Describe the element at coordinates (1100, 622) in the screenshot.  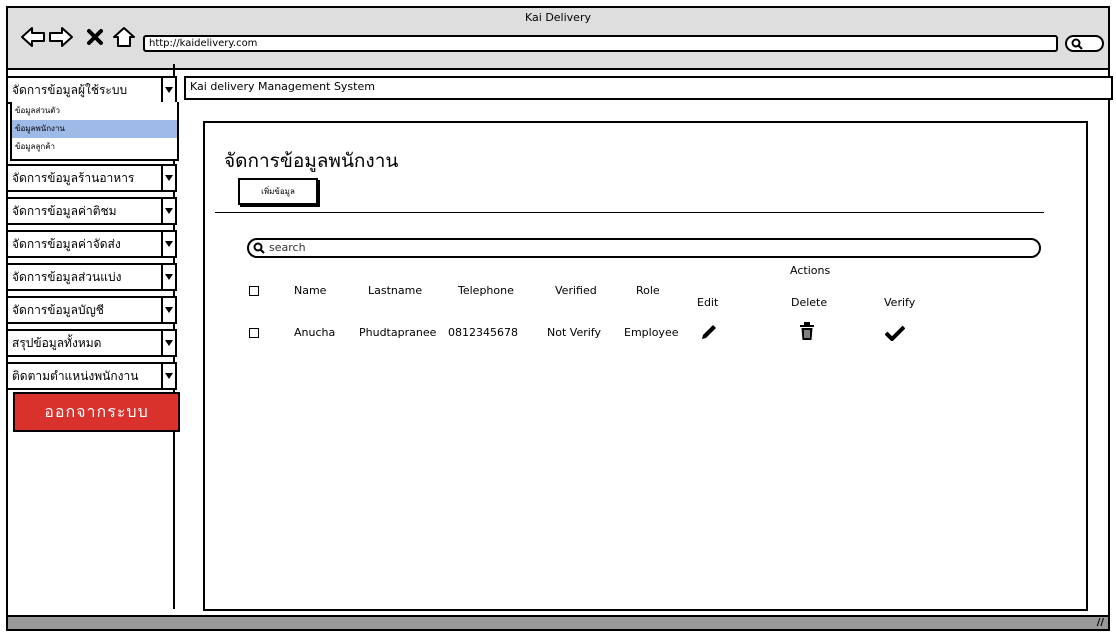
I see `resize-grip-icon: //` at that location.